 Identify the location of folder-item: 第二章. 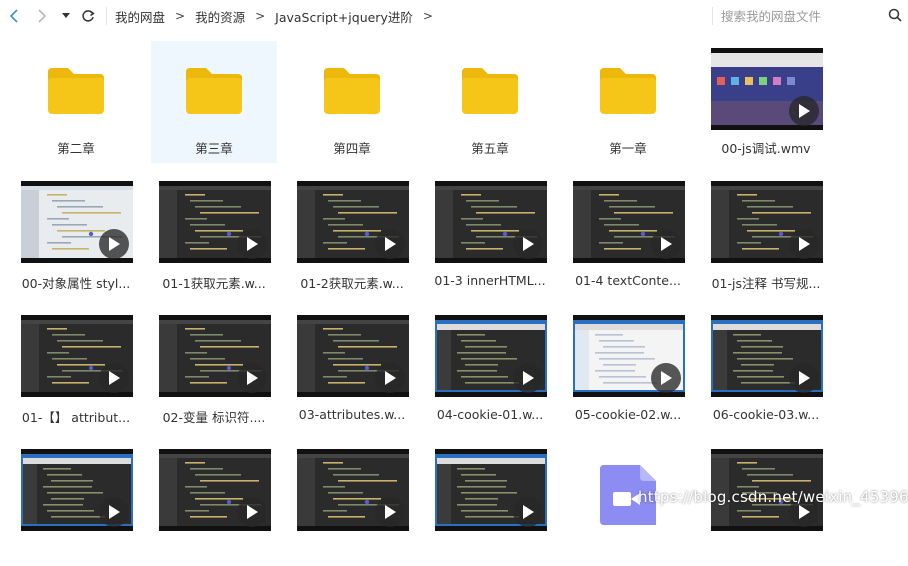
(76, 102).